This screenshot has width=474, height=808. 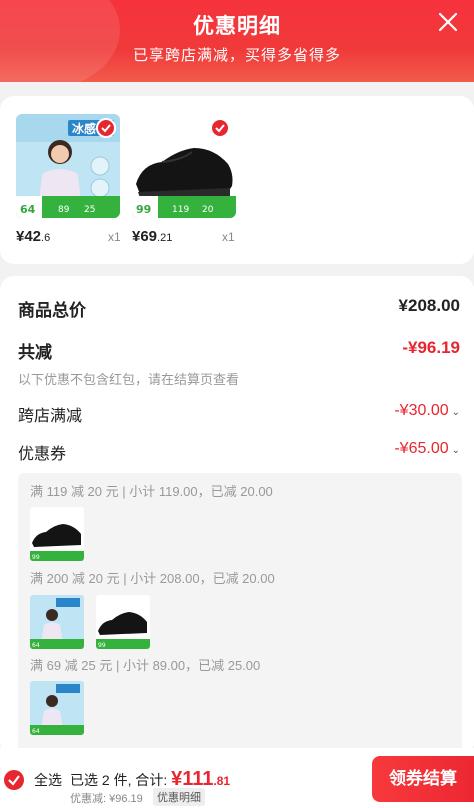 I want to click on promo-rule: 满 200 减 20 元 | 小计 208.00，已减 20.00, so click(x=152, y=578).